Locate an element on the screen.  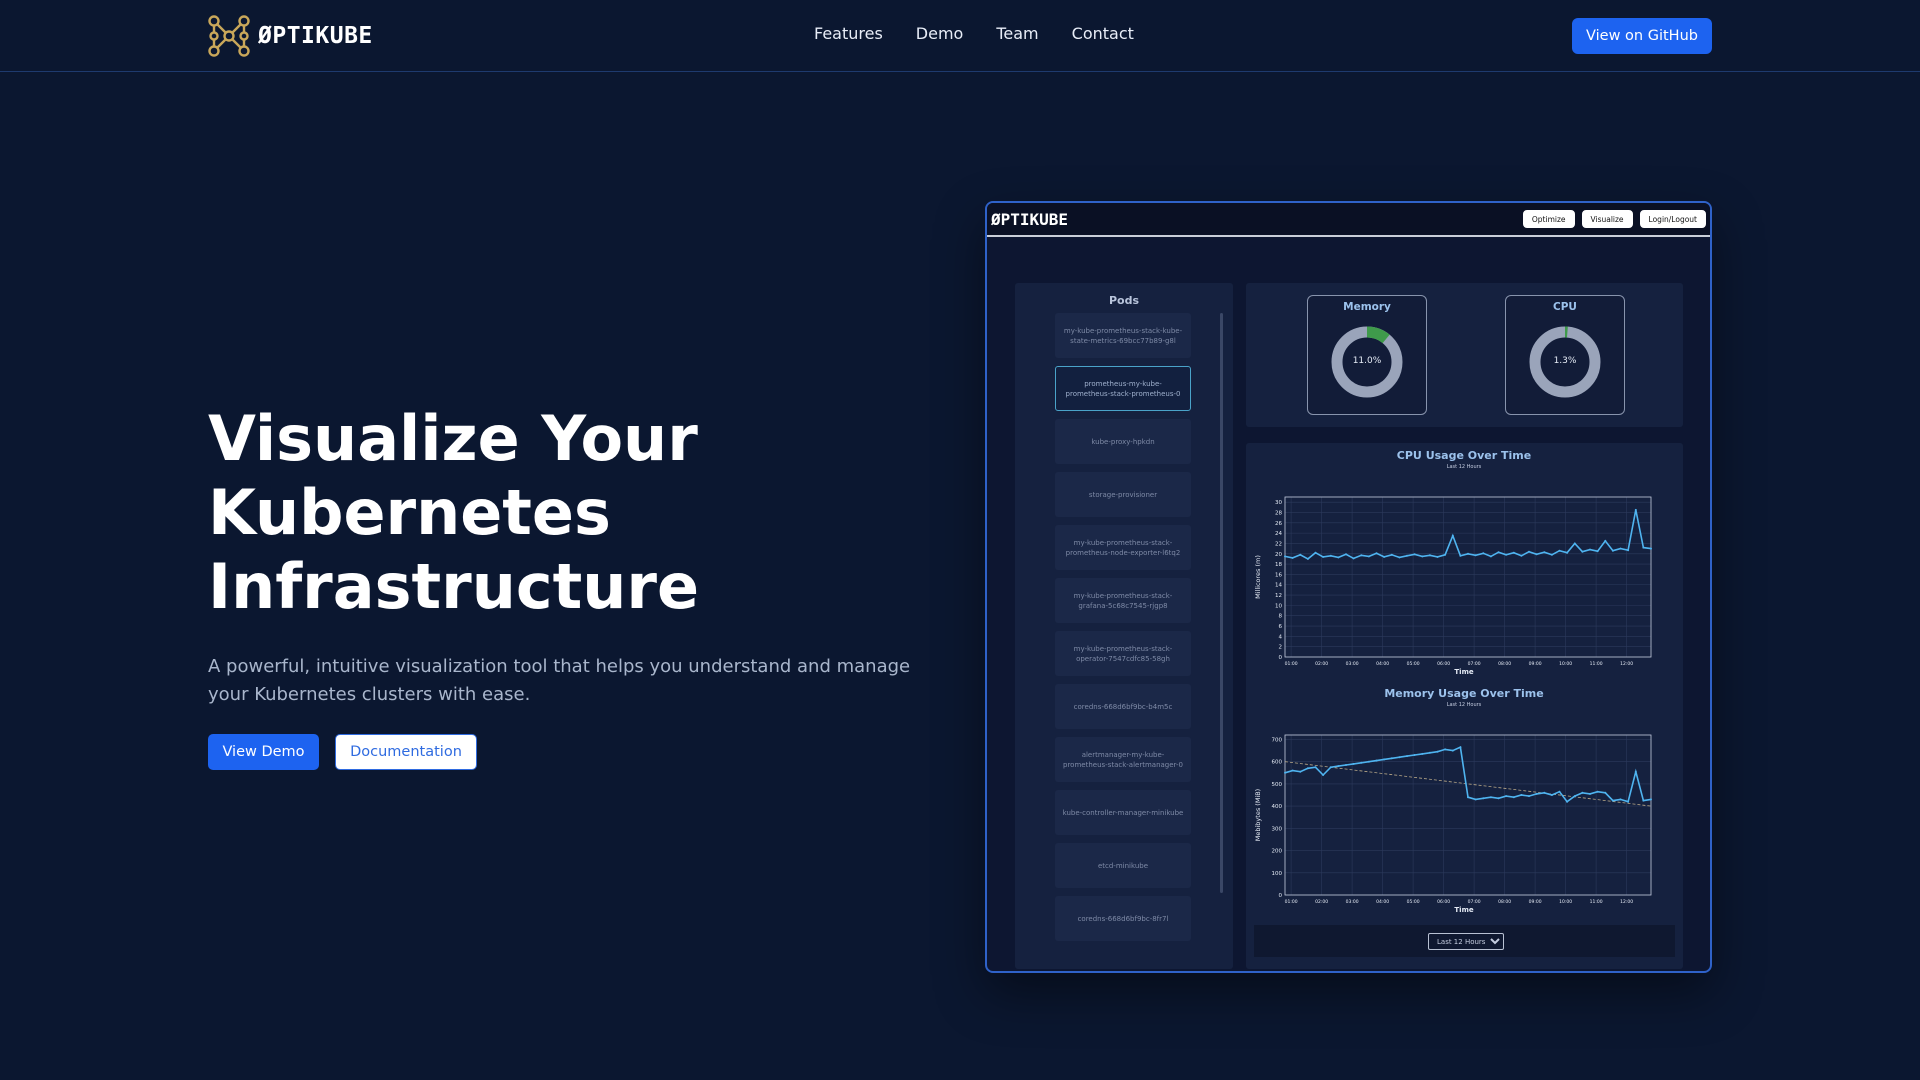
memory-gauge-value: 11.0% is located at coordinates (1367, 361).